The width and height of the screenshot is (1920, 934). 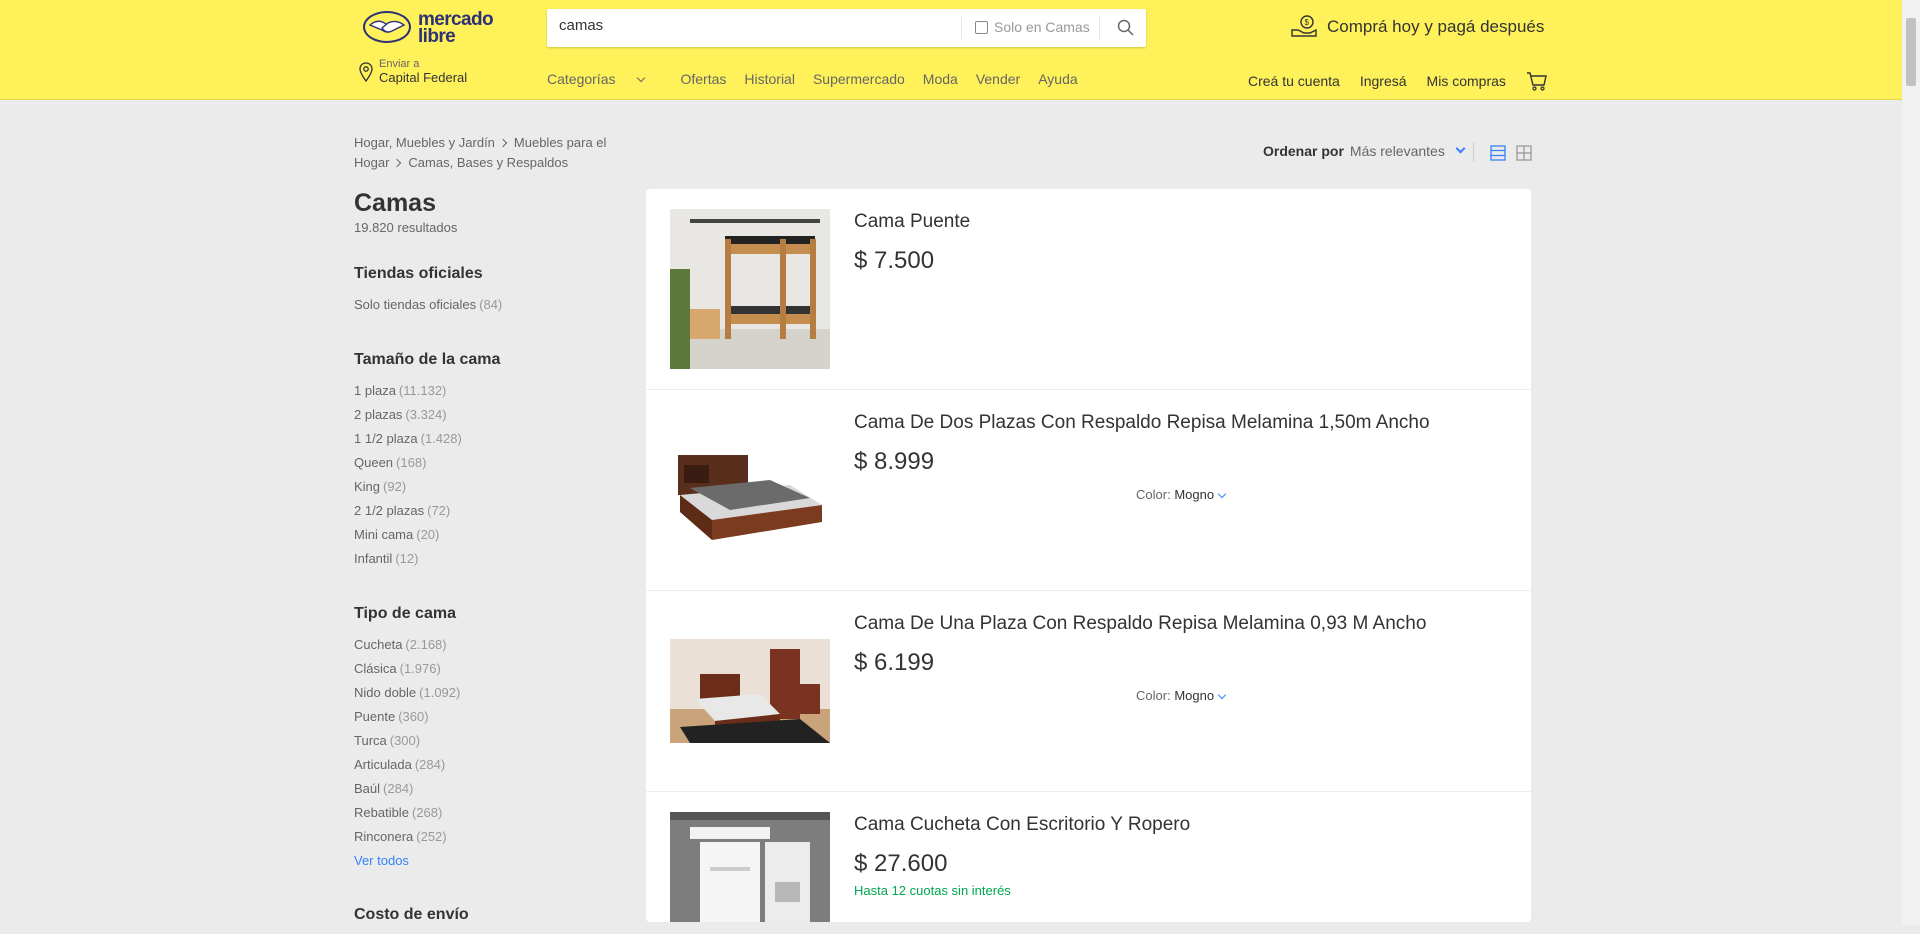 I want to click on filter-item: 1 plaza (11.132), so click(x=489, y=391).